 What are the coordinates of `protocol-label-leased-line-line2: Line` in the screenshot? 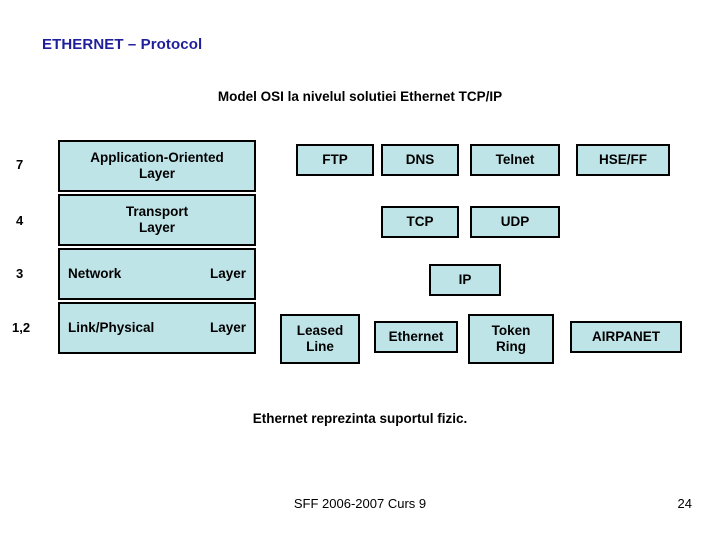 It's located at (320, 346).